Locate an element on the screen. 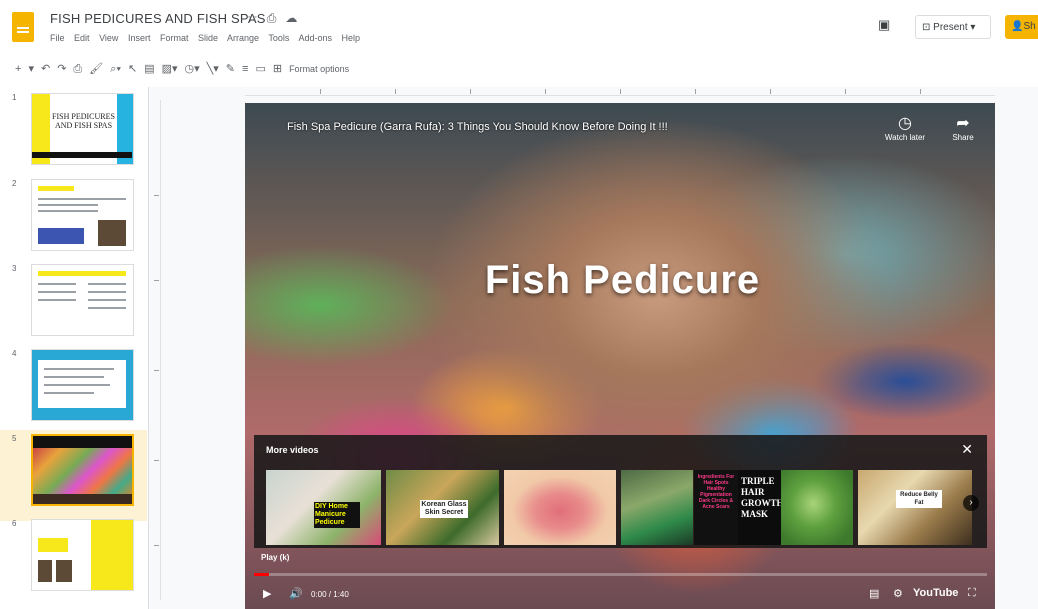 This screenshot has width=1038, height=609. thumbnail-caption: DIY Home Manicure Pedicure is located at coordinates (337, 515).